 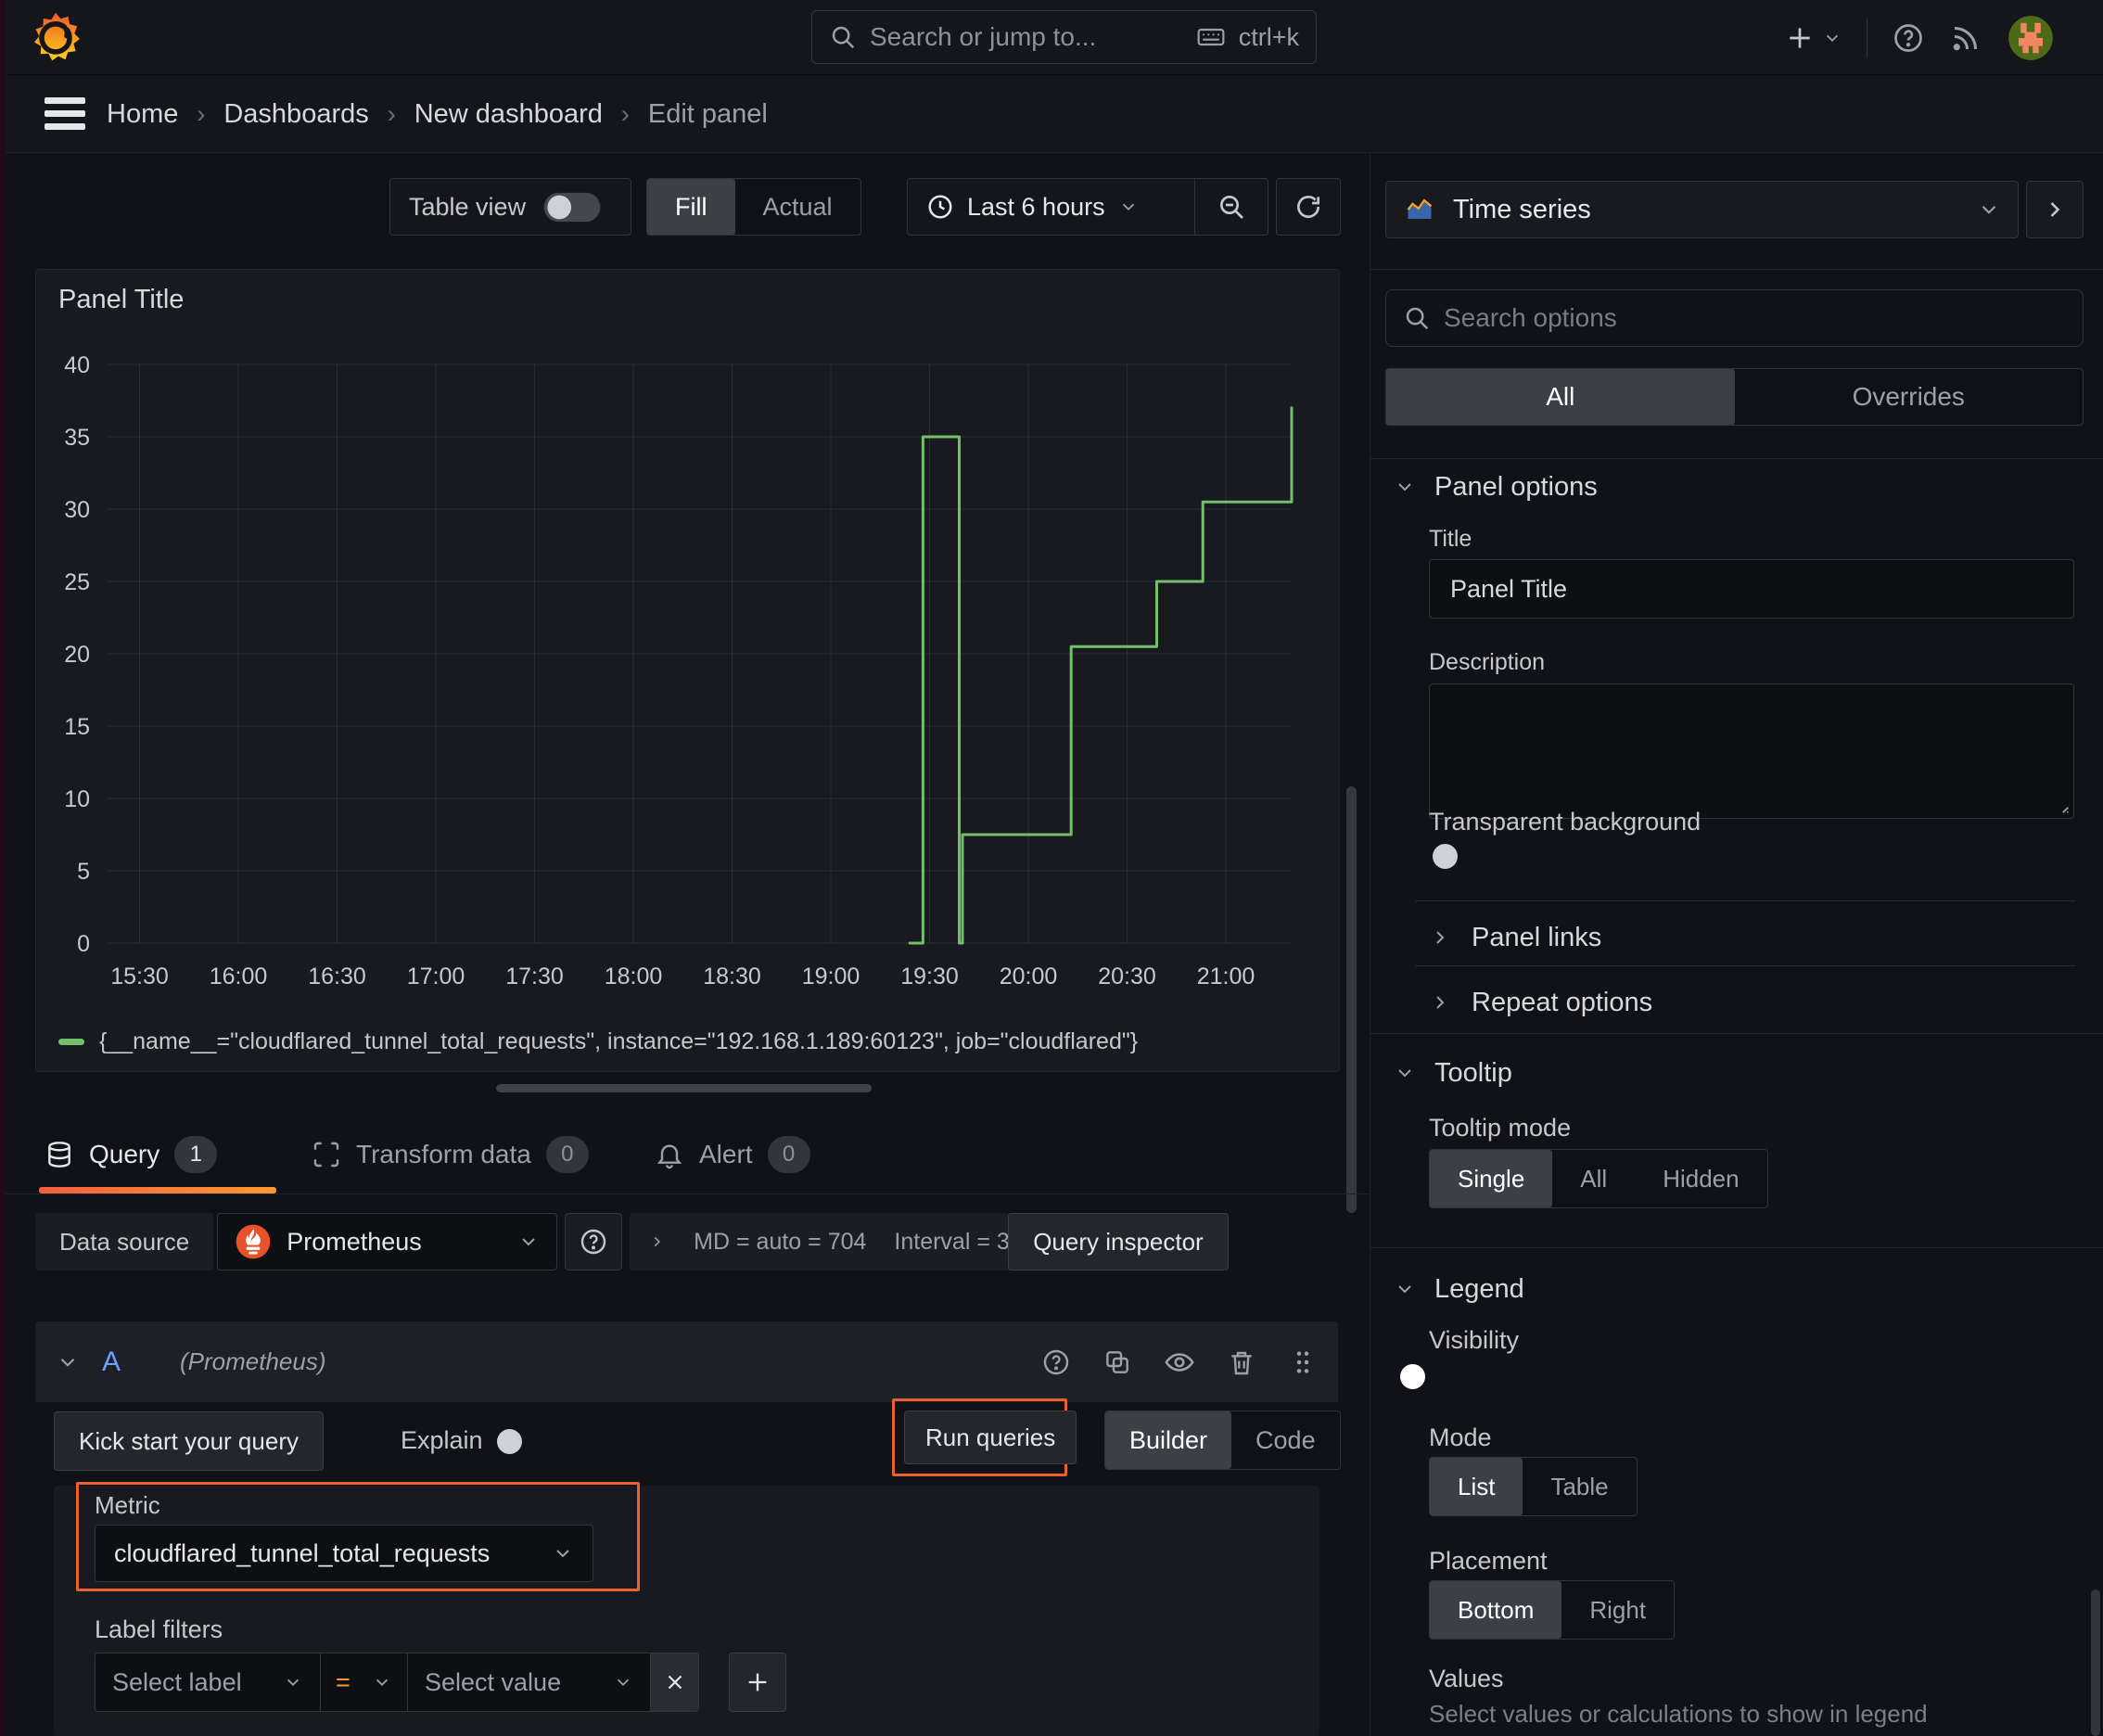 I want to click on collapse-pane-button, so click(x=2055, y=209).